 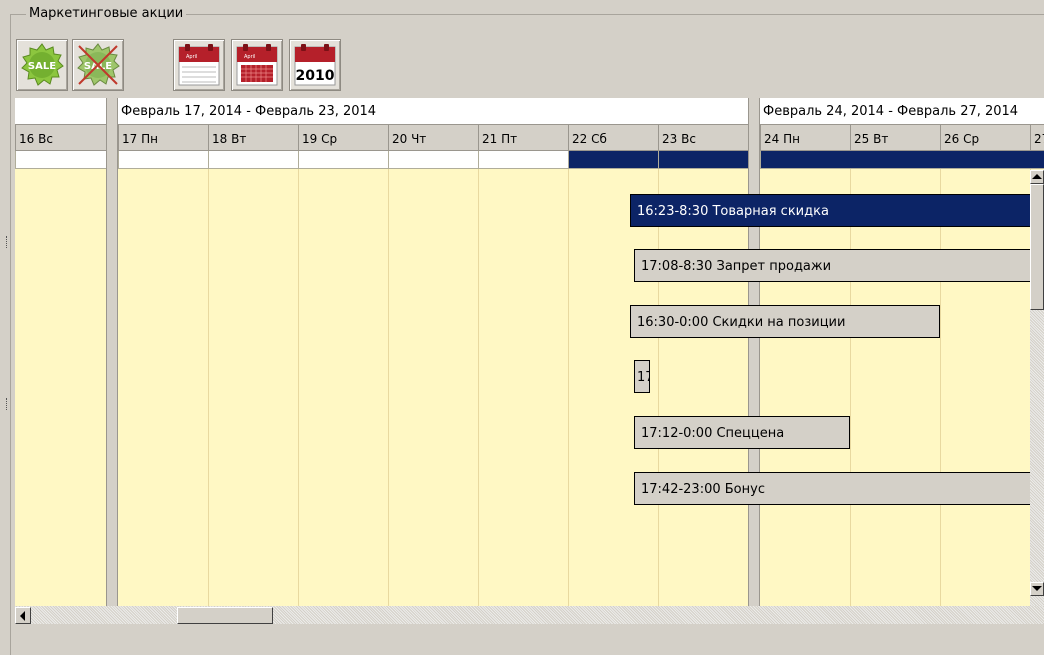 I want to click on year-view-button: 2010, so click(x=315, y=65).